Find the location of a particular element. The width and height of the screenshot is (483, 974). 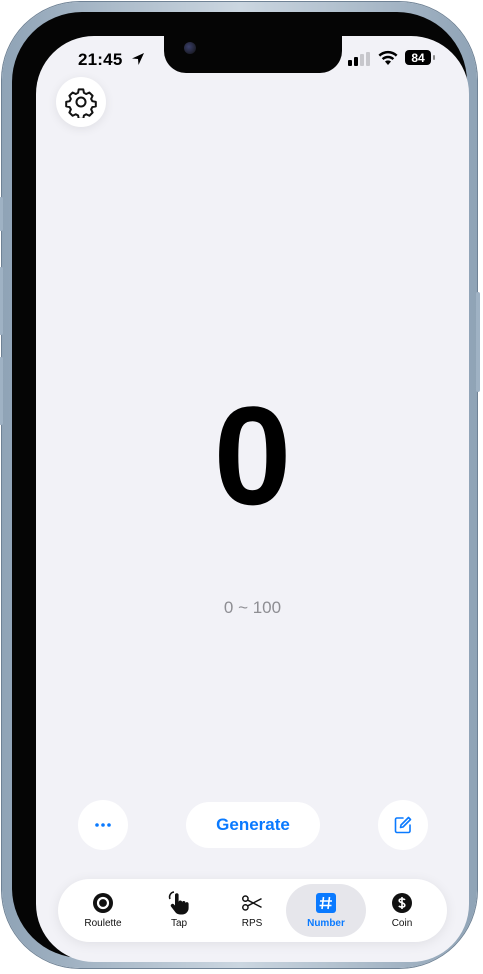

tab-rps: RPS is located at coordinates (252, 910).